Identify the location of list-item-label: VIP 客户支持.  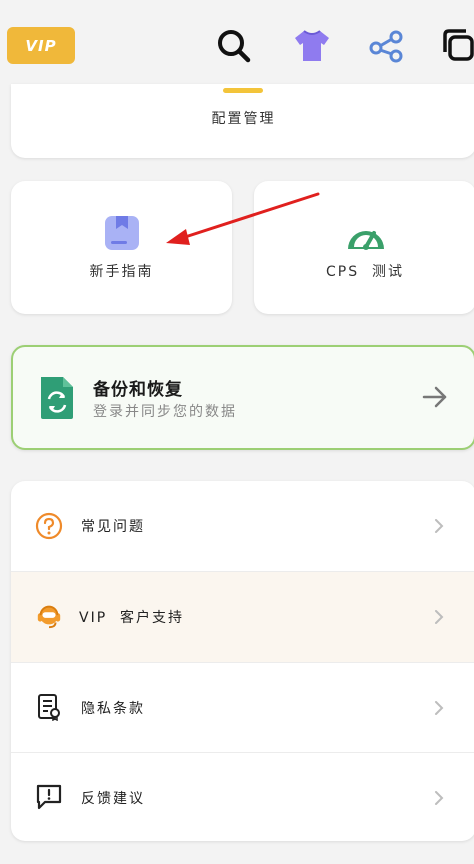
(132, 618).